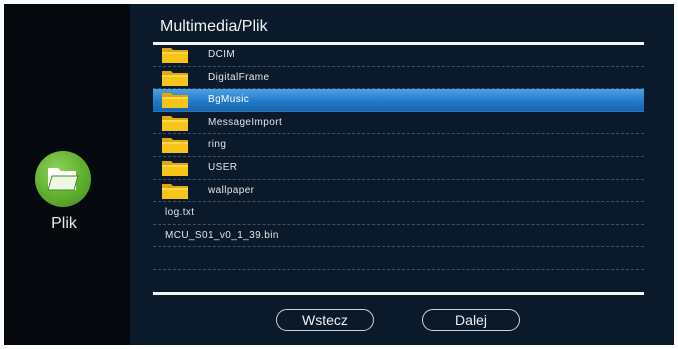  What do you see at coordinates (398, 123) in the screenshot?
I see `folder-row: MessageImport` at bounding box center [398, 123].